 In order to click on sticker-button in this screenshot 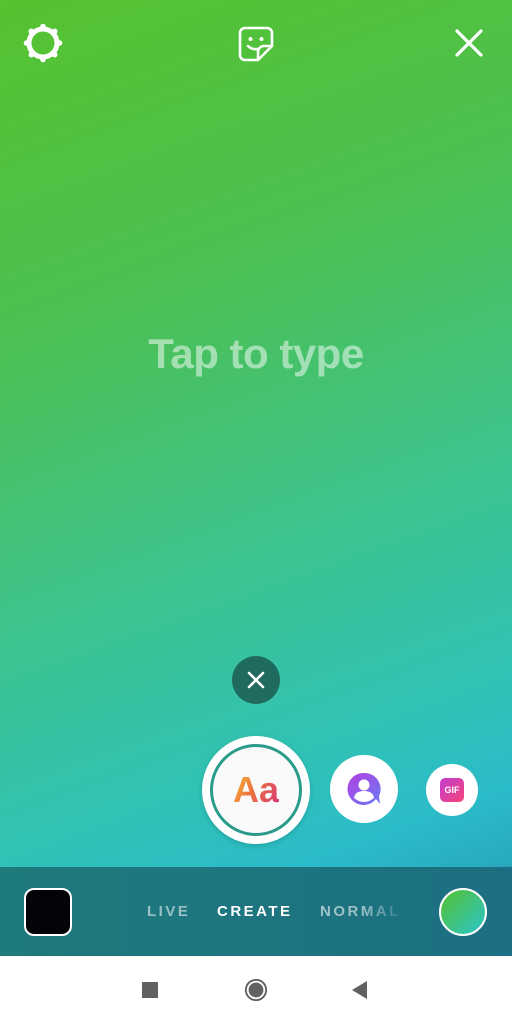, I will do `click(256, 44)`.